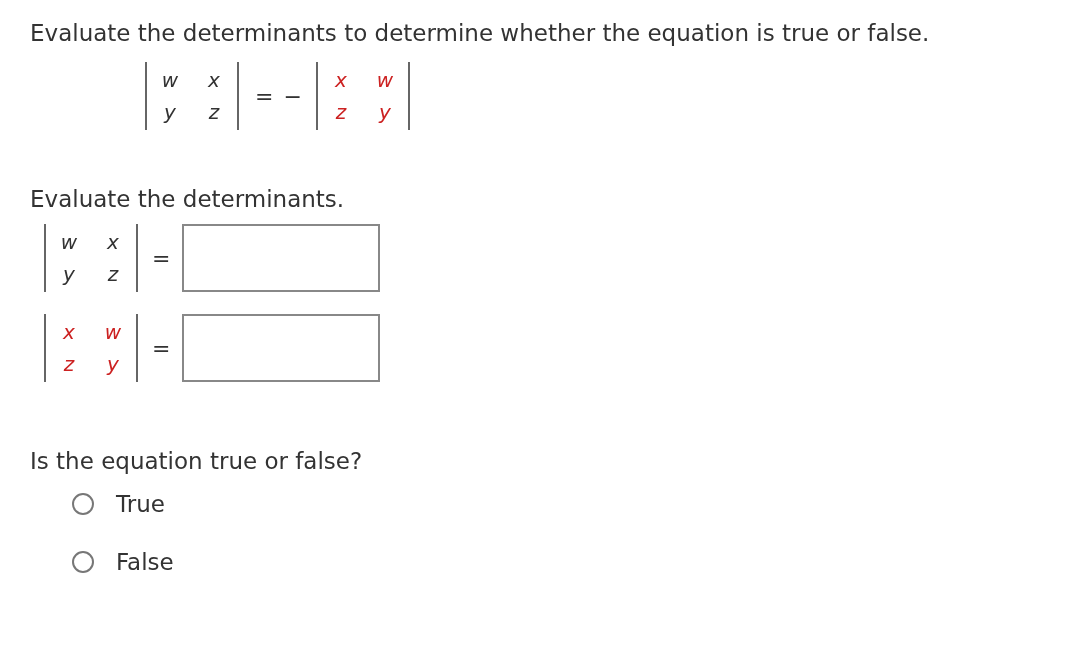  I want to click on prompt-text: Is the equation true or false?, so click(197, 461).